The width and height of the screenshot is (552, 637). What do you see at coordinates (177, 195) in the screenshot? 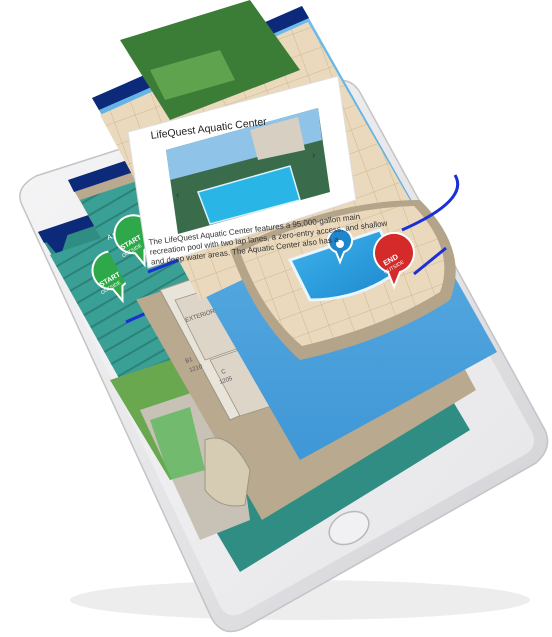
I see `gallery-prev-icon: ‹` at bounding box center [177, 195].